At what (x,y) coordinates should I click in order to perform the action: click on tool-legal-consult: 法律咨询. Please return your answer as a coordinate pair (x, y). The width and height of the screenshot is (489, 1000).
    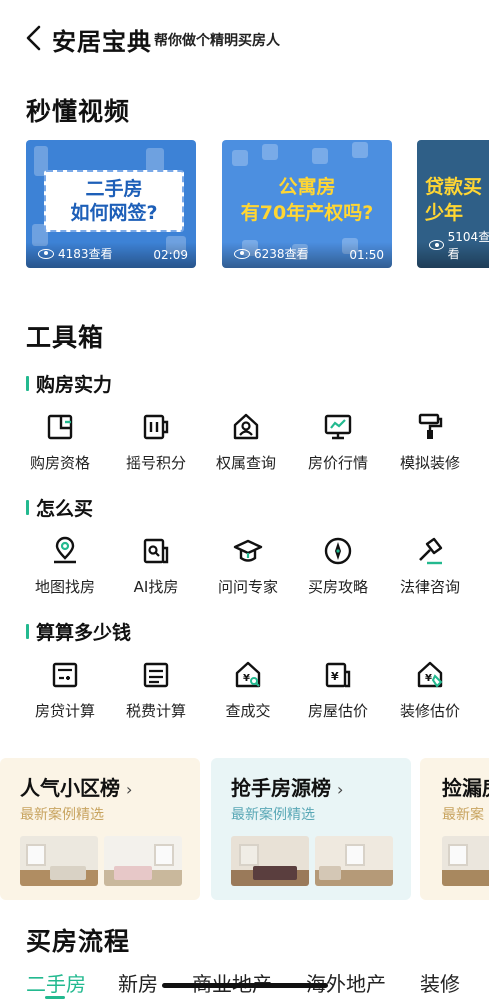
    Looking at the image, I should click on (430, 571).